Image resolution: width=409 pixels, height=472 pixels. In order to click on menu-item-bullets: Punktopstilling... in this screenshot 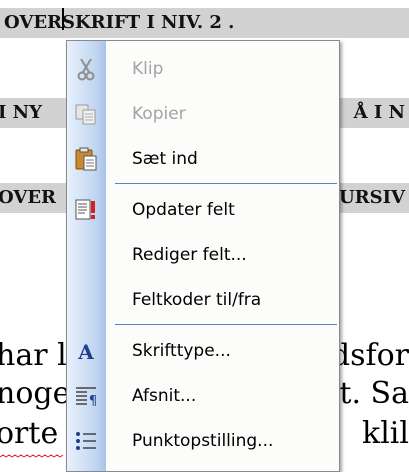, I will do `click(203, 441)`.